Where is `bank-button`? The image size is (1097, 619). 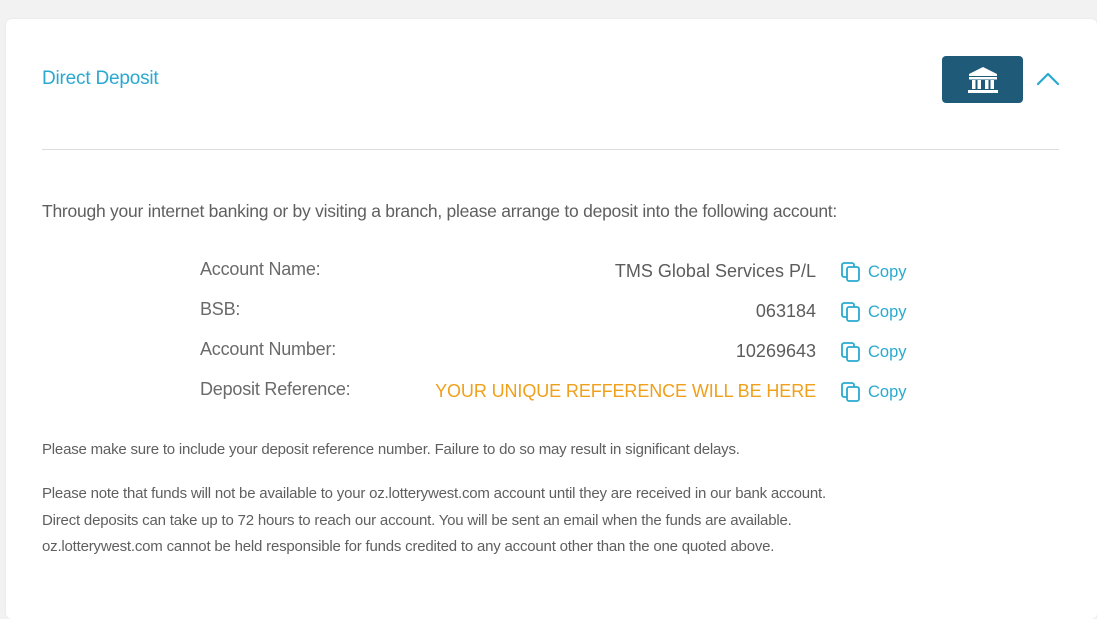 bank-button is located at coordinates (982, 79).